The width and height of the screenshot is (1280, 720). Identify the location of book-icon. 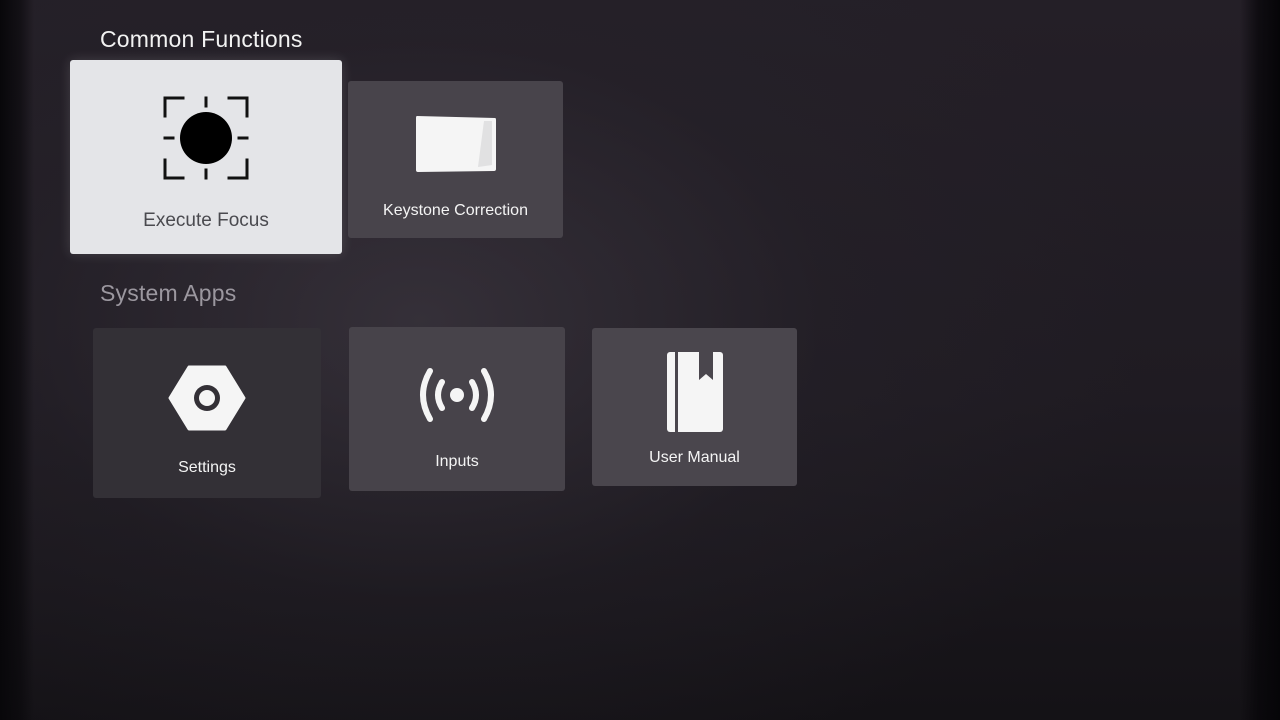
(695, 394).